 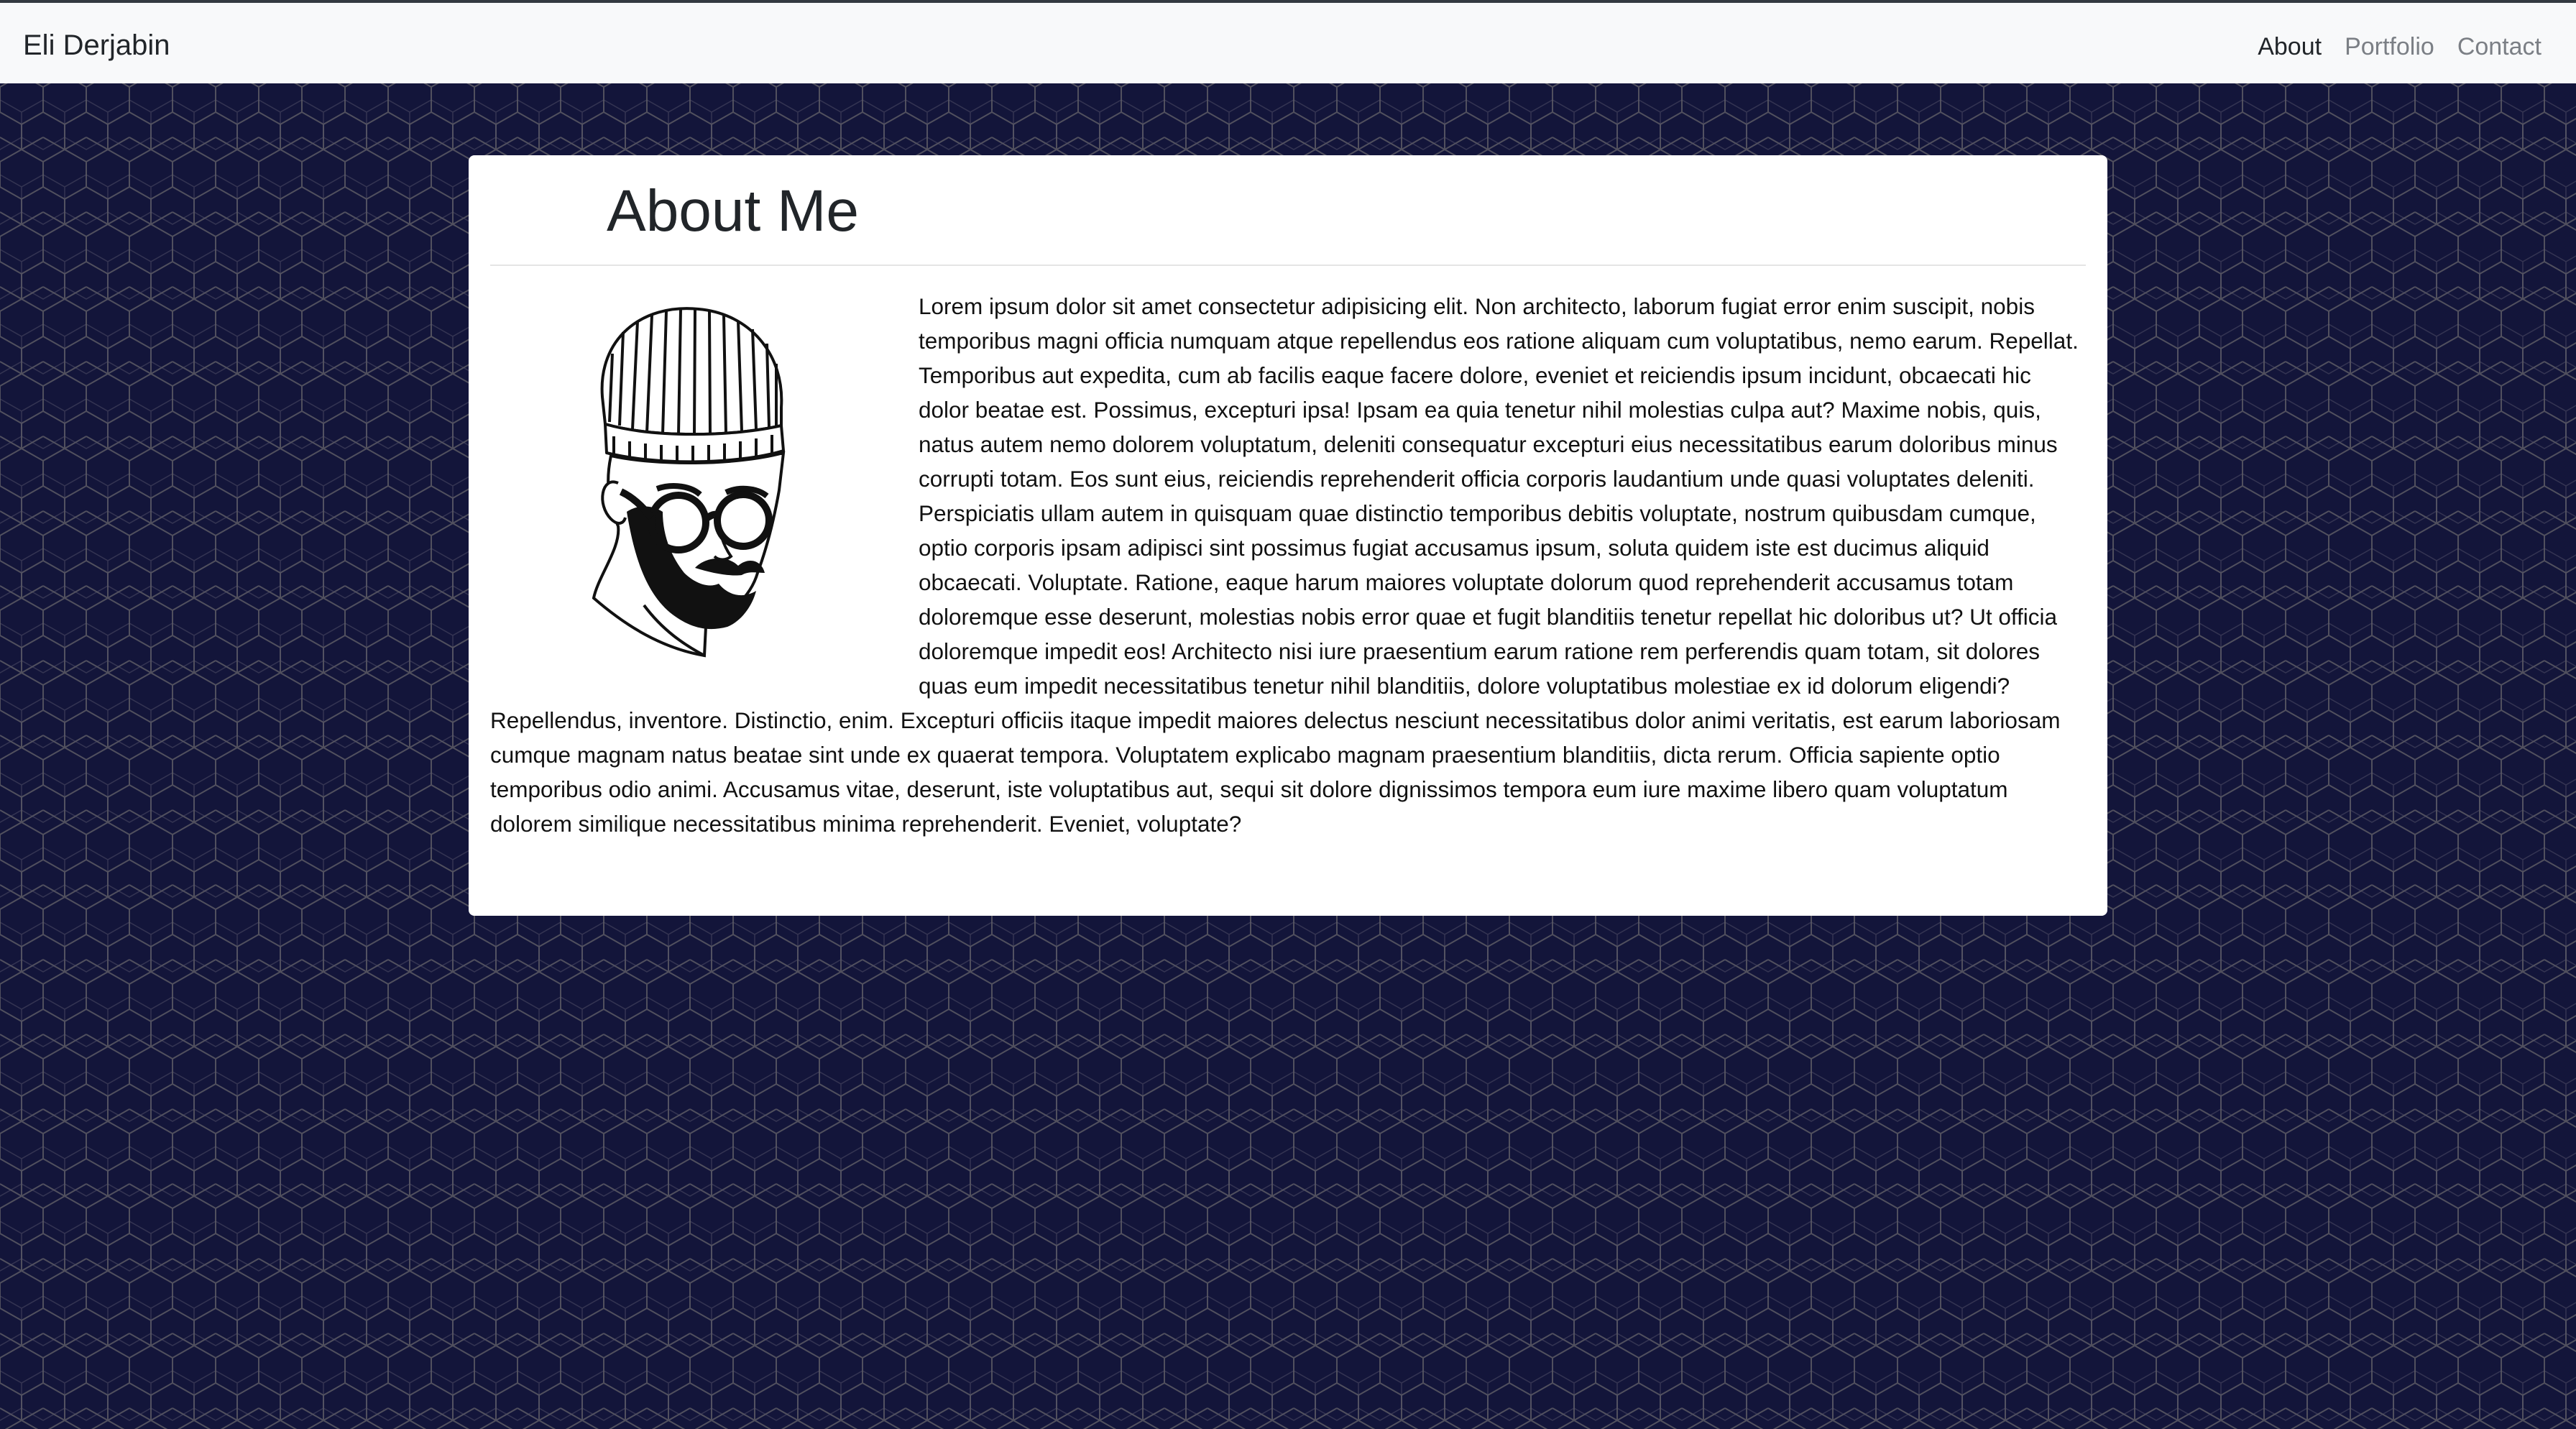 What do you see at coordinates (96, 45) in the screenshot?
I see `brand-link: Eli Derjabin` at bounding box center [96, 45].